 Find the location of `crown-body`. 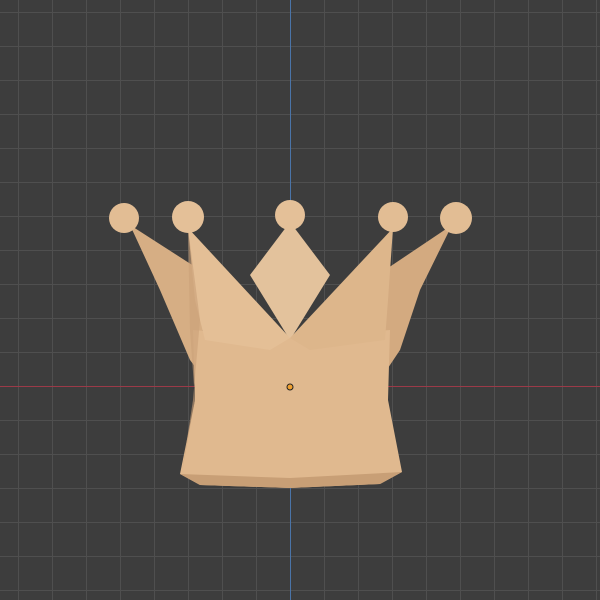

crown-body is located at coordinates (291, 409).